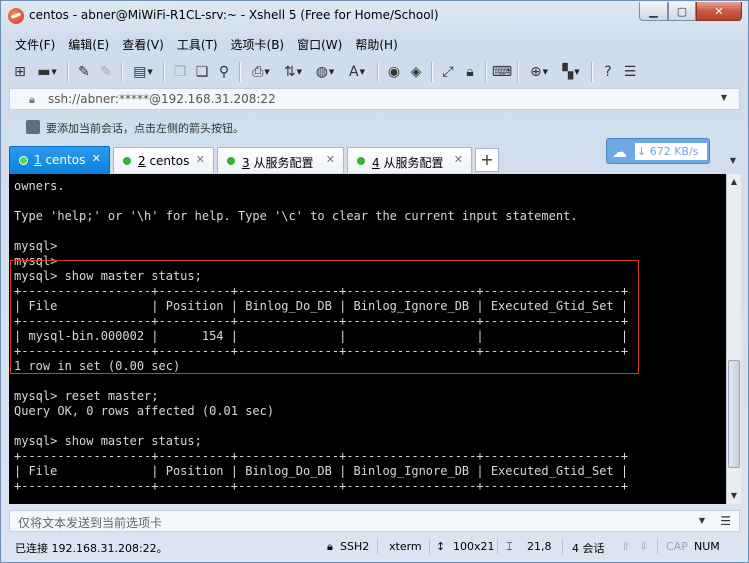  Describe the element at coordinates (441, 546) in the screenshot. I see `resize-icon: ↕` at that location.